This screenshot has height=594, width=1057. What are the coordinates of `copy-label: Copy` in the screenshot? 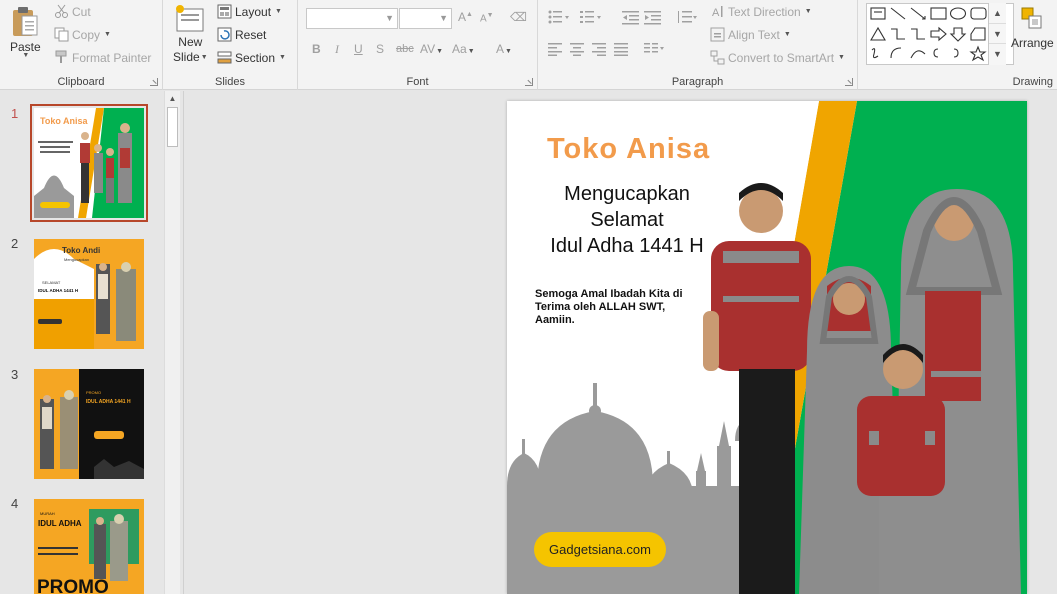 It's located at (86, 34).